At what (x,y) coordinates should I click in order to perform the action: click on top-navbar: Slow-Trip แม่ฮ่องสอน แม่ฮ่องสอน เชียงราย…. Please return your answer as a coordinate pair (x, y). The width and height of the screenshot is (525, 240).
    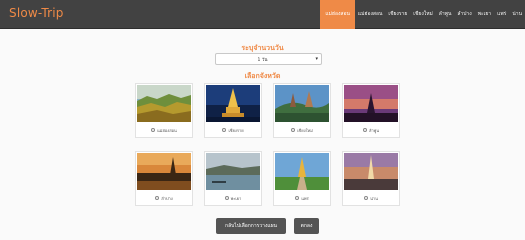
    Looking at the image, I should click on (262, 14).